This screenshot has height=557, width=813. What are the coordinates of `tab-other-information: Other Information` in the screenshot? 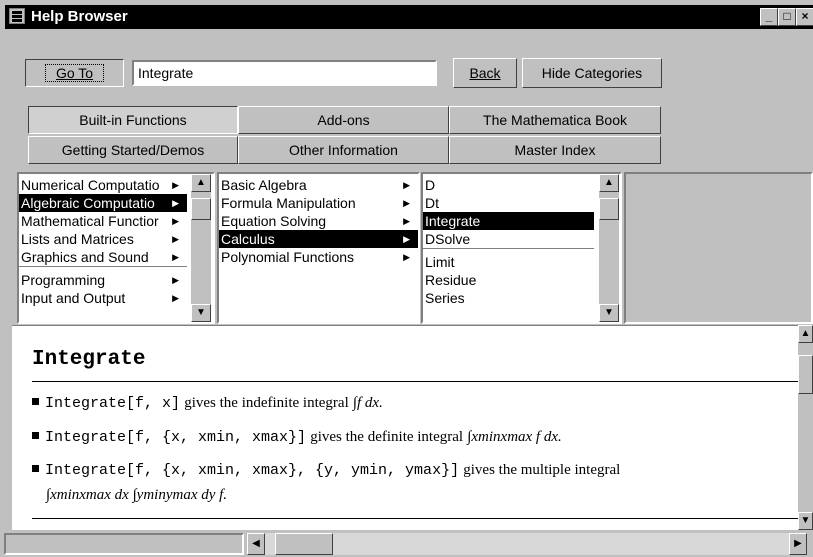 It's located at (343, 150).